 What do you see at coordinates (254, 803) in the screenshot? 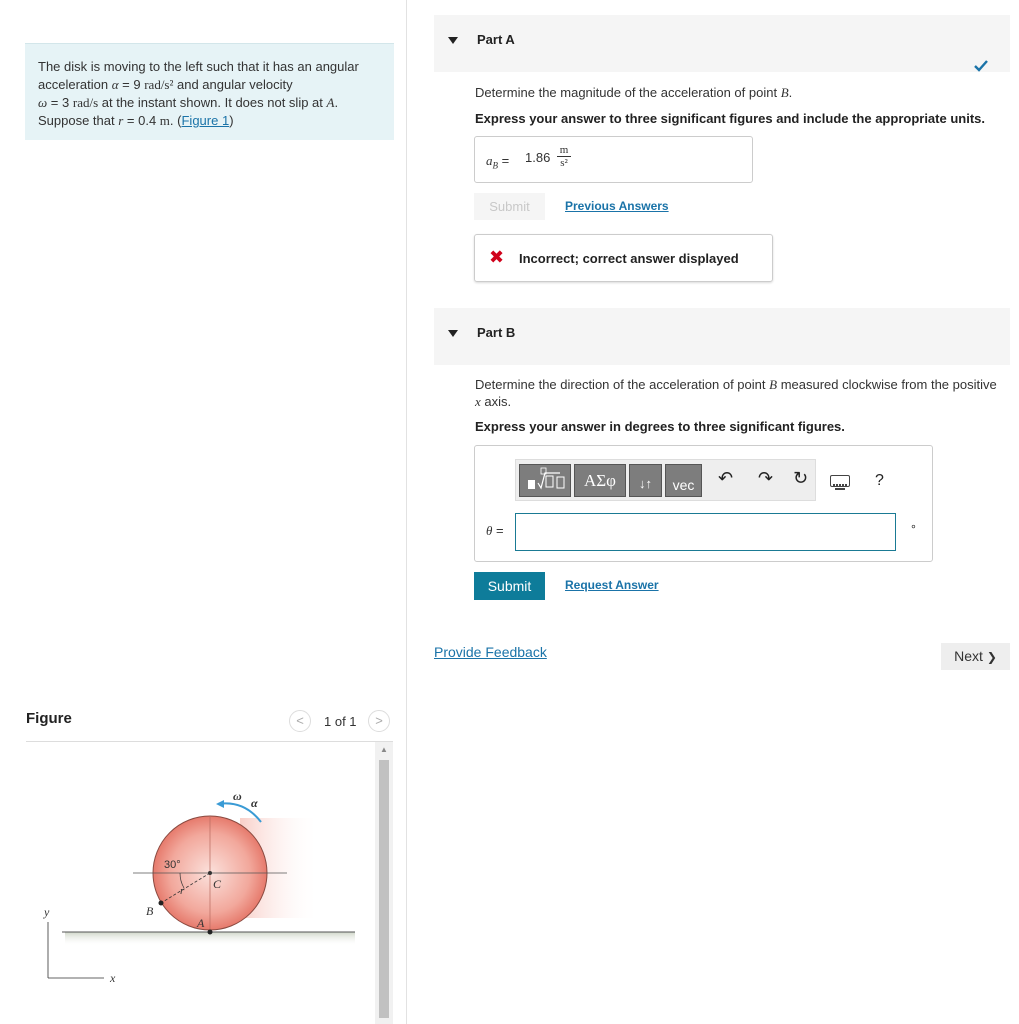
I see `alpha-label: α` at bounding box center [254, 803].